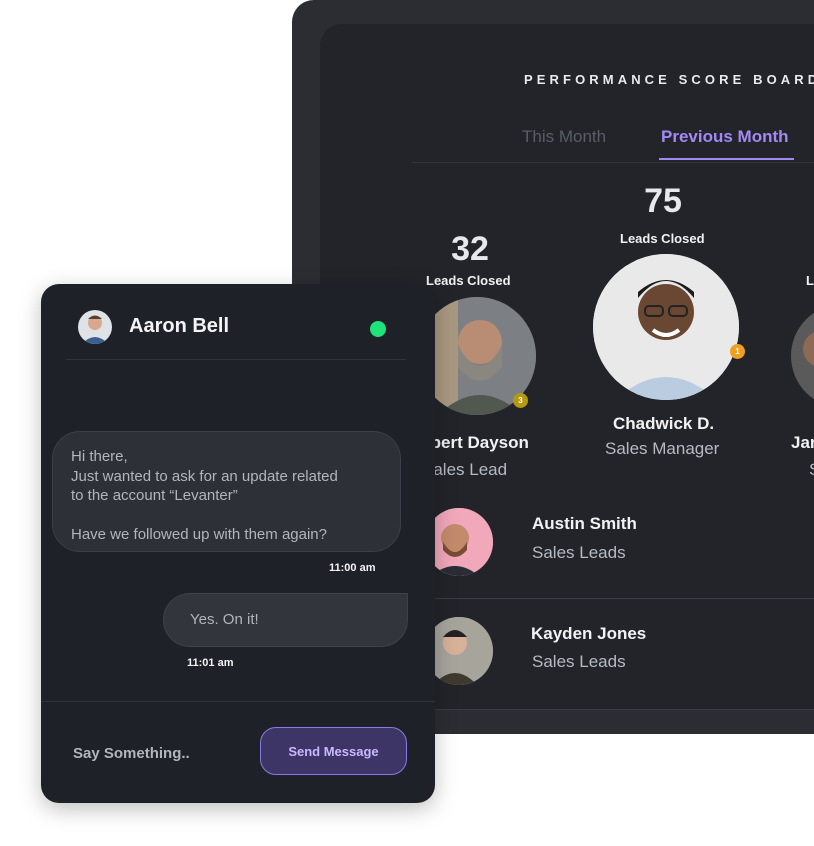 Image resolution: width=814 pixels, height=846 pixels. Describe the element at coordinates (613, 162) in the screenshot. I see `tabs-divider` at that location.